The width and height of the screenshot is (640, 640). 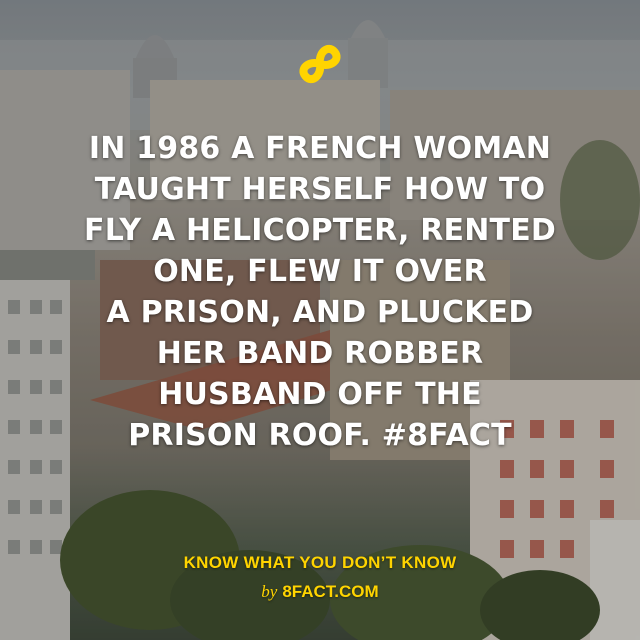 I want to click on fact-line: HUSBAND OFF THE, so click(x=320, y=394).